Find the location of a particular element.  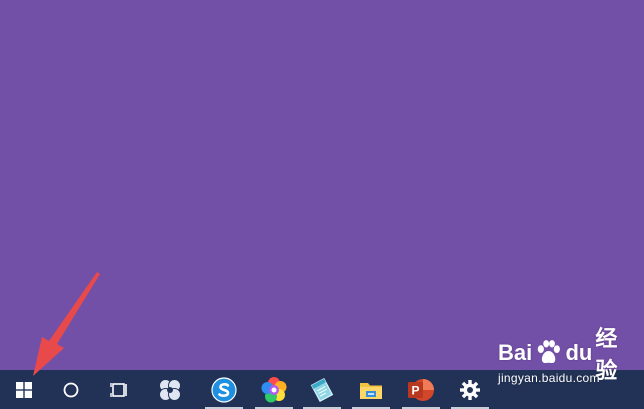

rainbow-flower-icon is located at coordinates (274, 389).